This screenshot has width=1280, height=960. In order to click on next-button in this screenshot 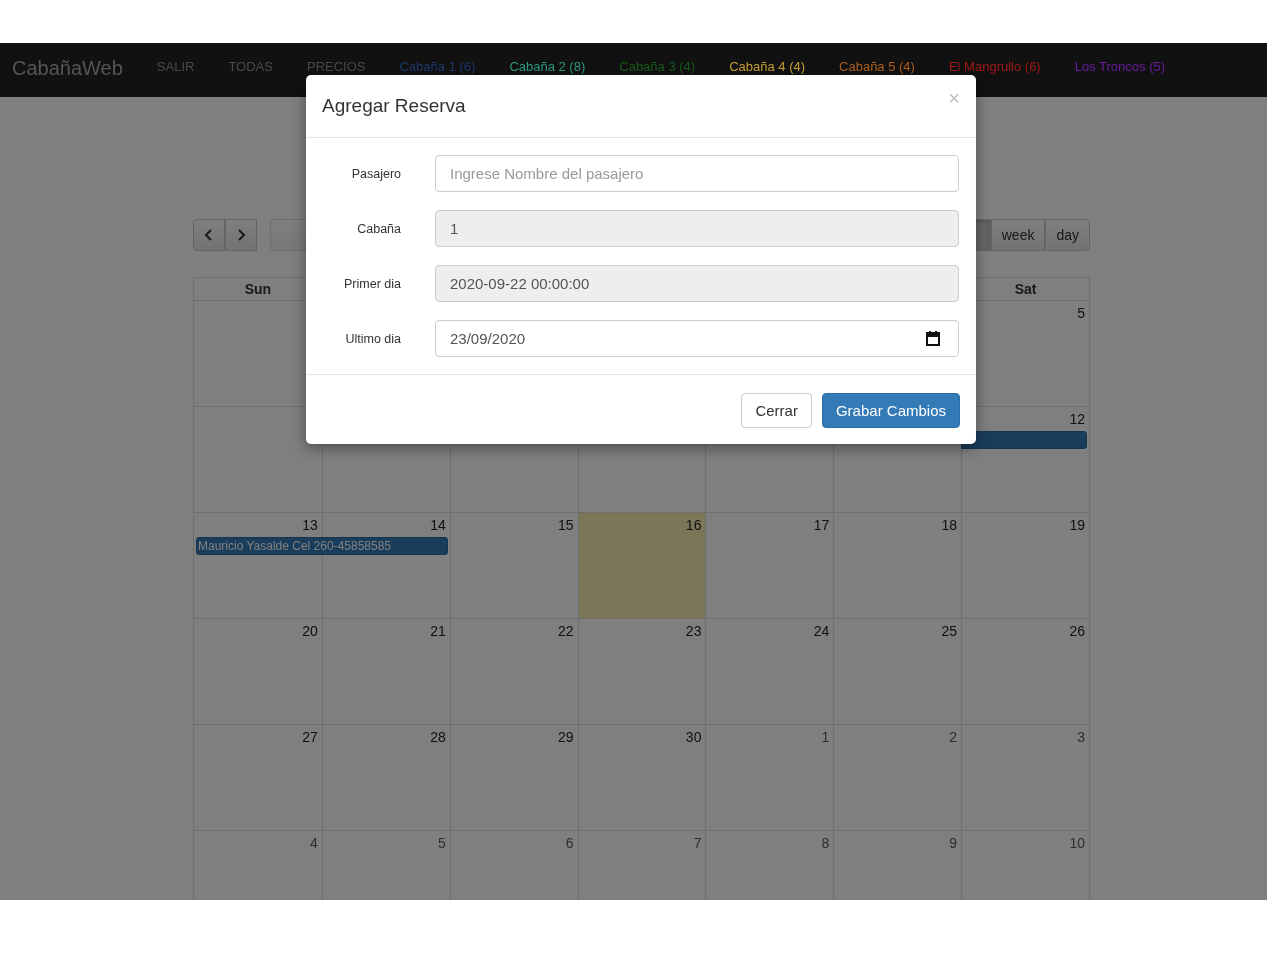, I will do `click(241, 235)`.